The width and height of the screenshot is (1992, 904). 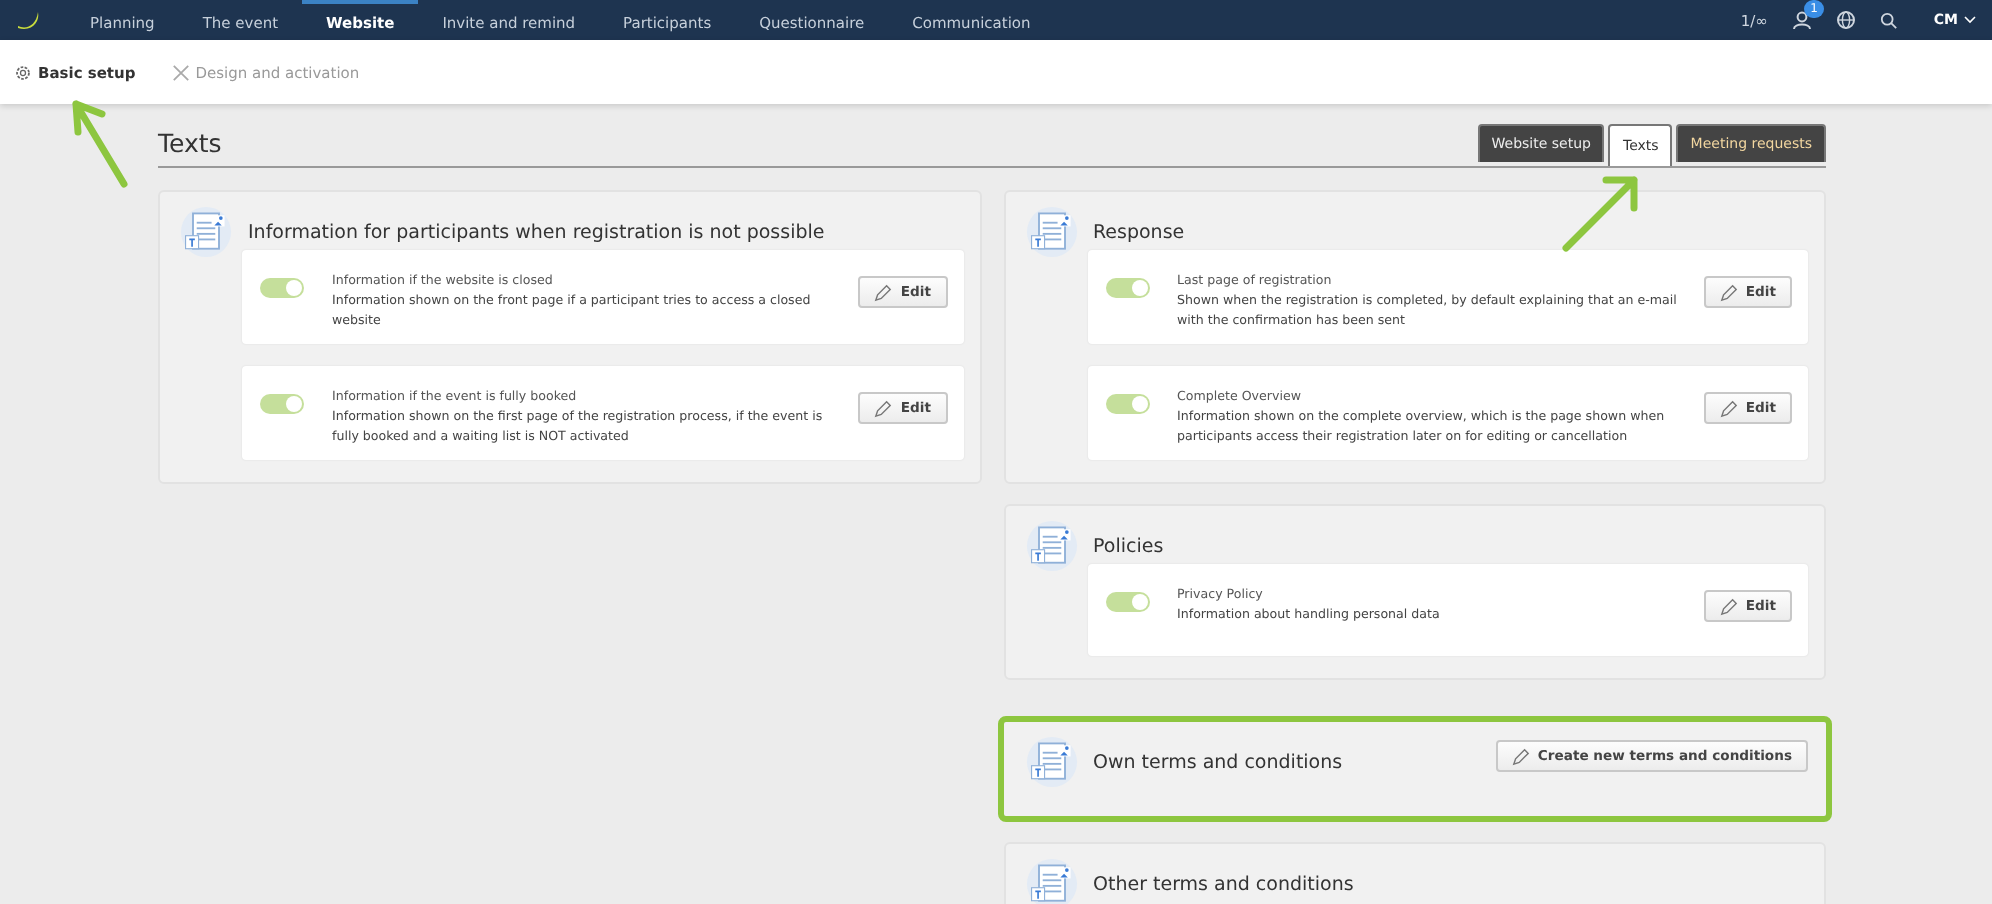 I want to click on globe-icon, so click(x=1845, y=20).